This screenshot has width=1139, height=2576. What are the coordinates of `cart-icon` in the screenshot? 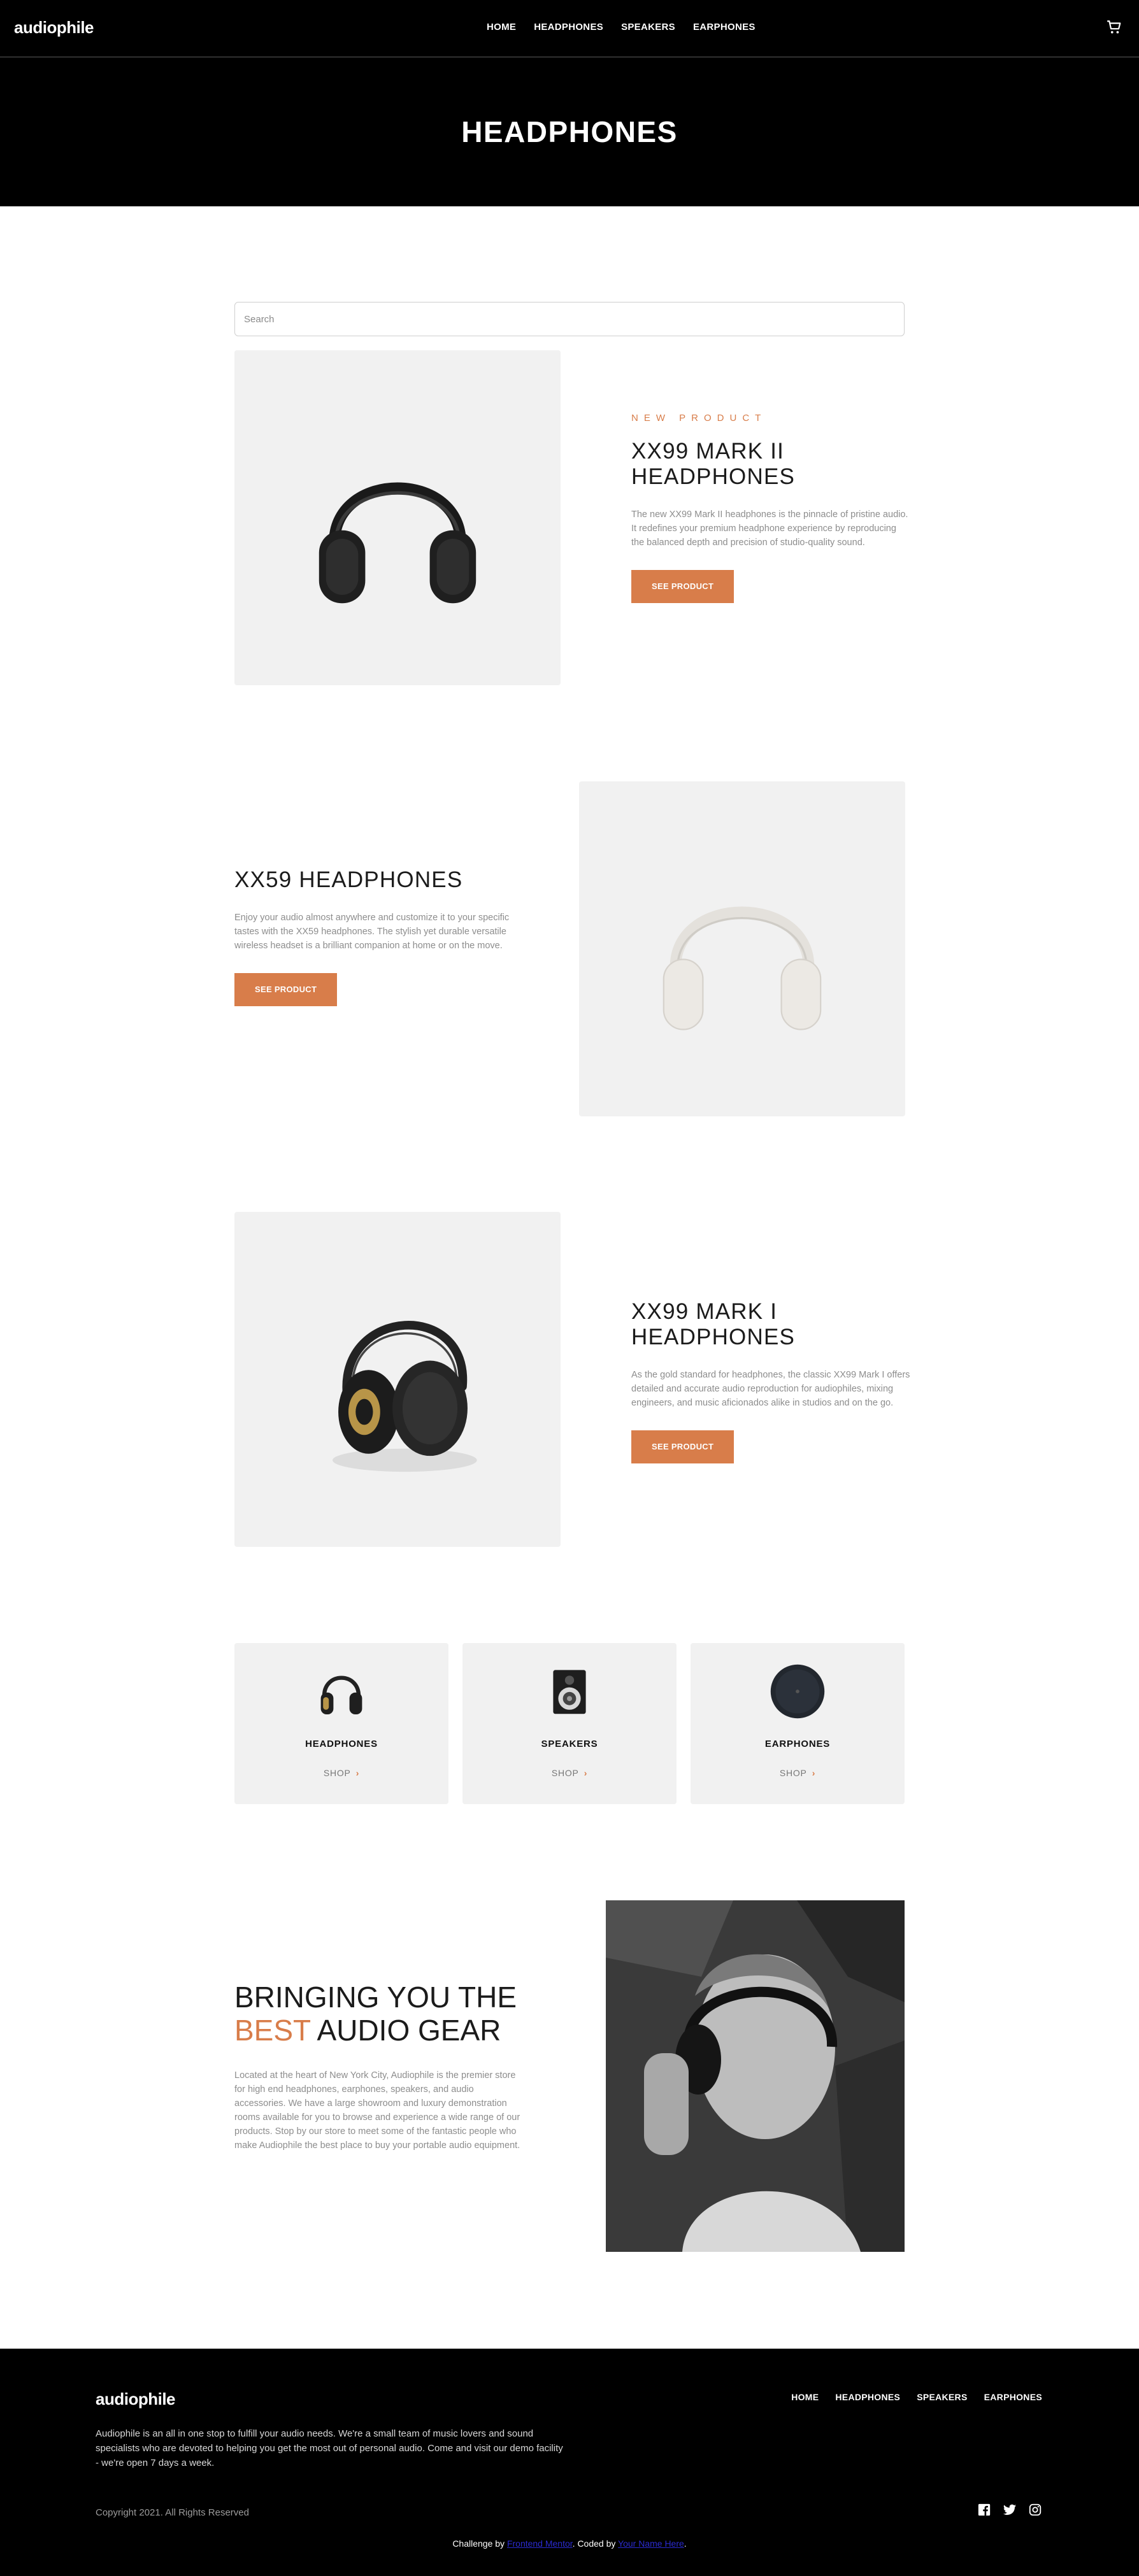 It's located at (1114, 28).